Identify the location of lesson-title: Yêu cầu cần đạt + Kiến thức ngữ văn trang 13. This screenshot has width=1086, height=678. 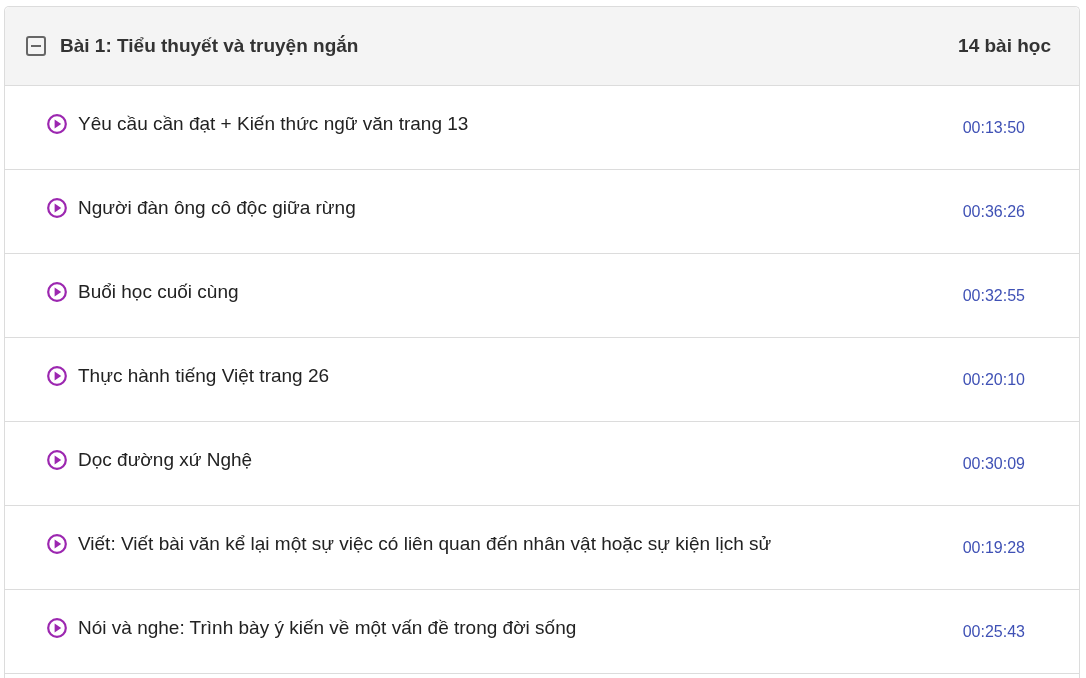
(273, 124).